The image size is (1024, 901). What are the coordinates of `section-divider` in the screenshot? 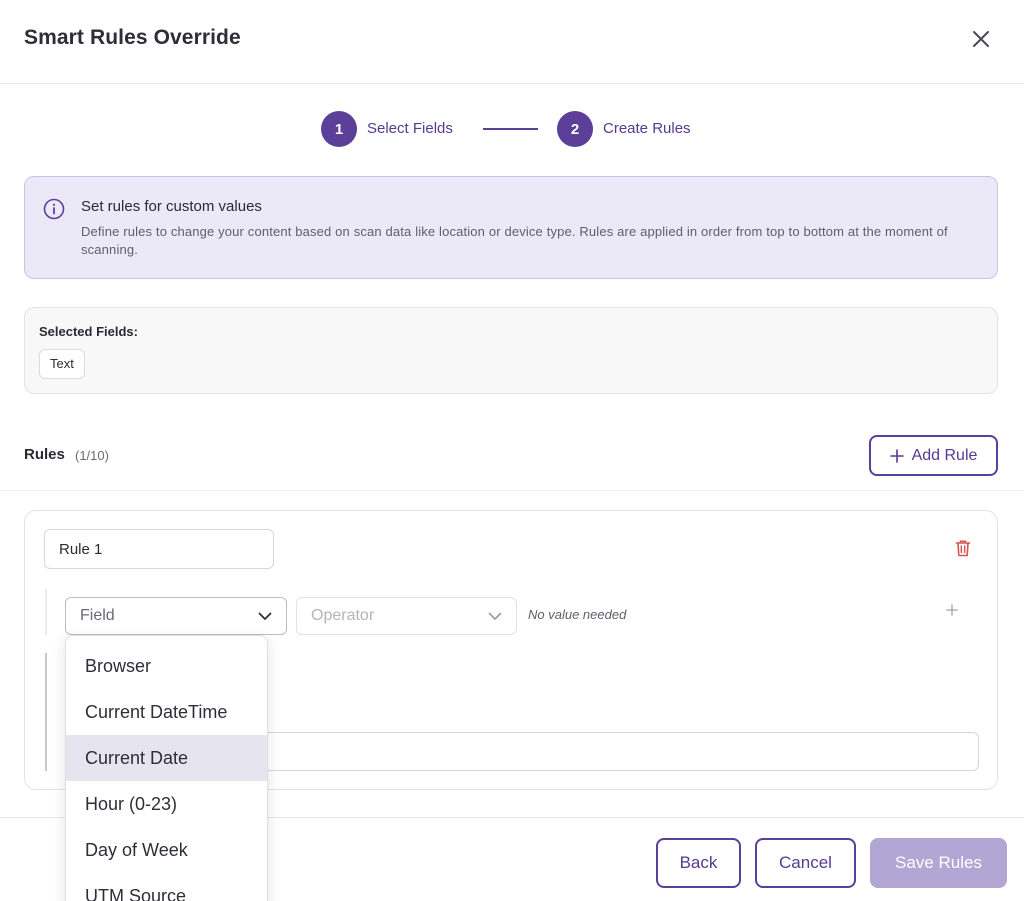 It's located at (512, 490).